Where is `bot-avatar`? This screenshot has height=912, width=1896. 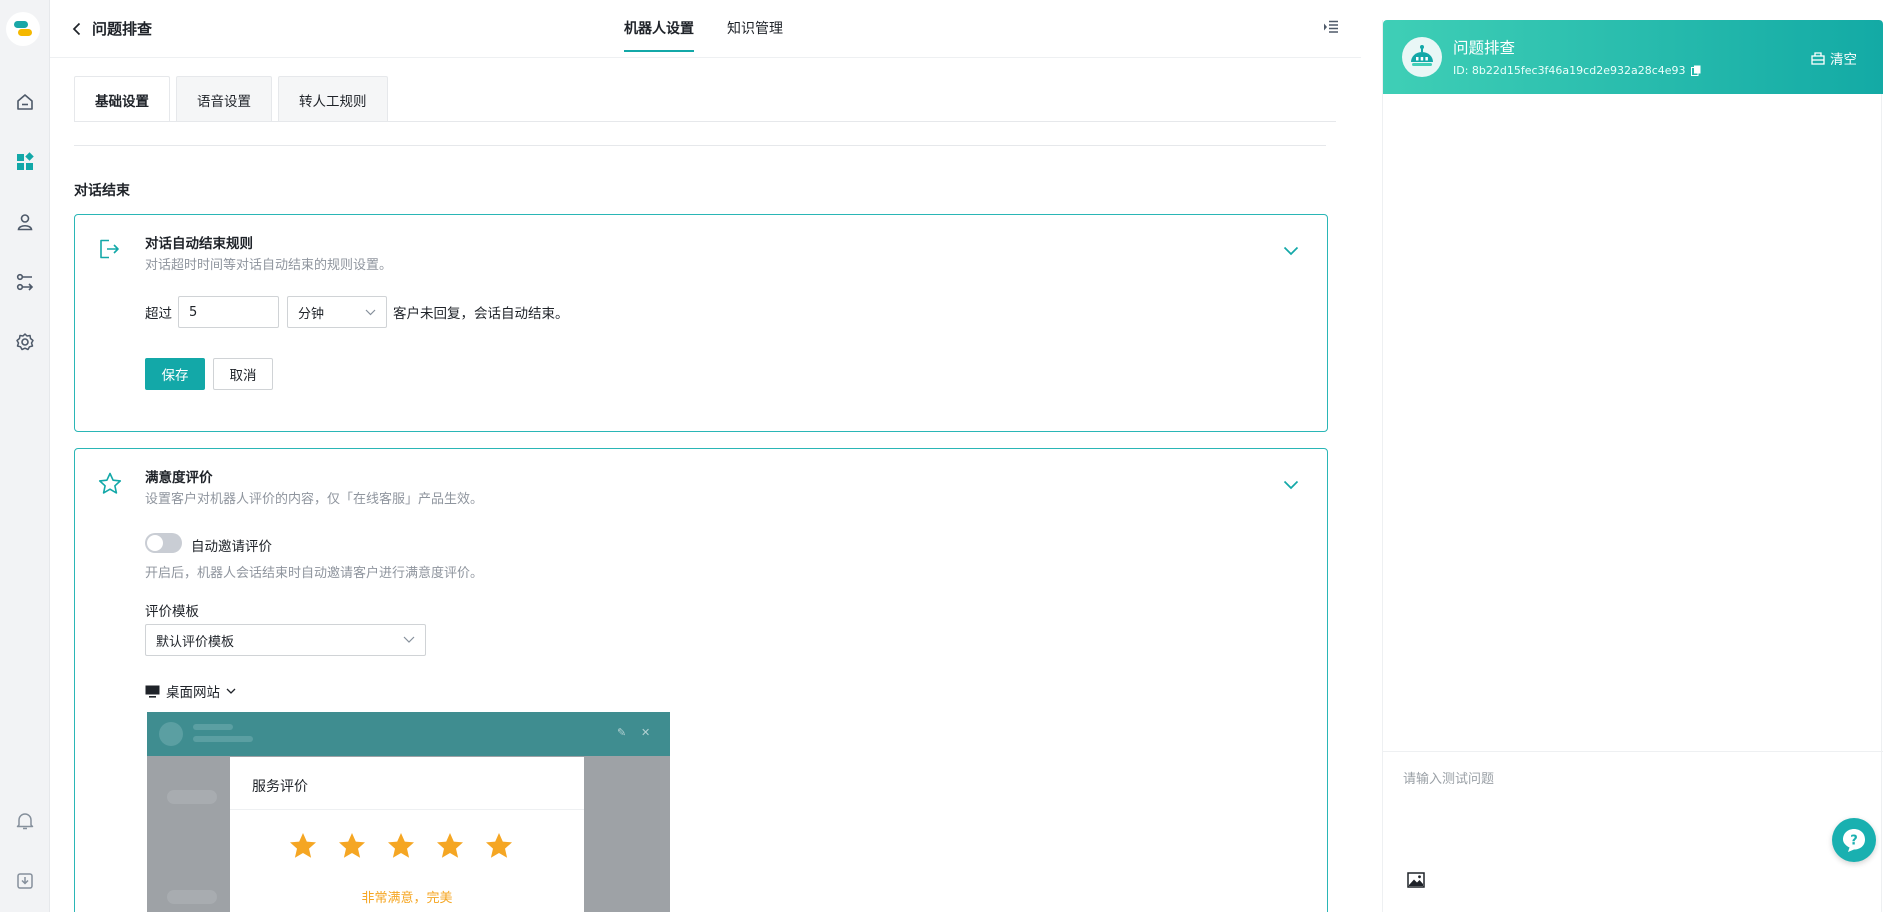
bot-avatar is located at coordinates (1422, 57).